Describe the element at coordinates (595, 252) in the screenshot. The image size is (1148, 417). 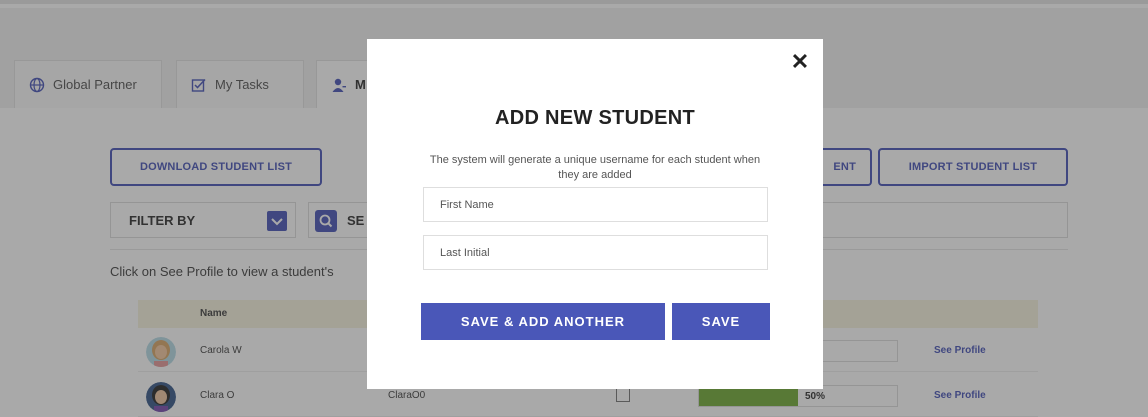
I see `last-initial-field` at that location.